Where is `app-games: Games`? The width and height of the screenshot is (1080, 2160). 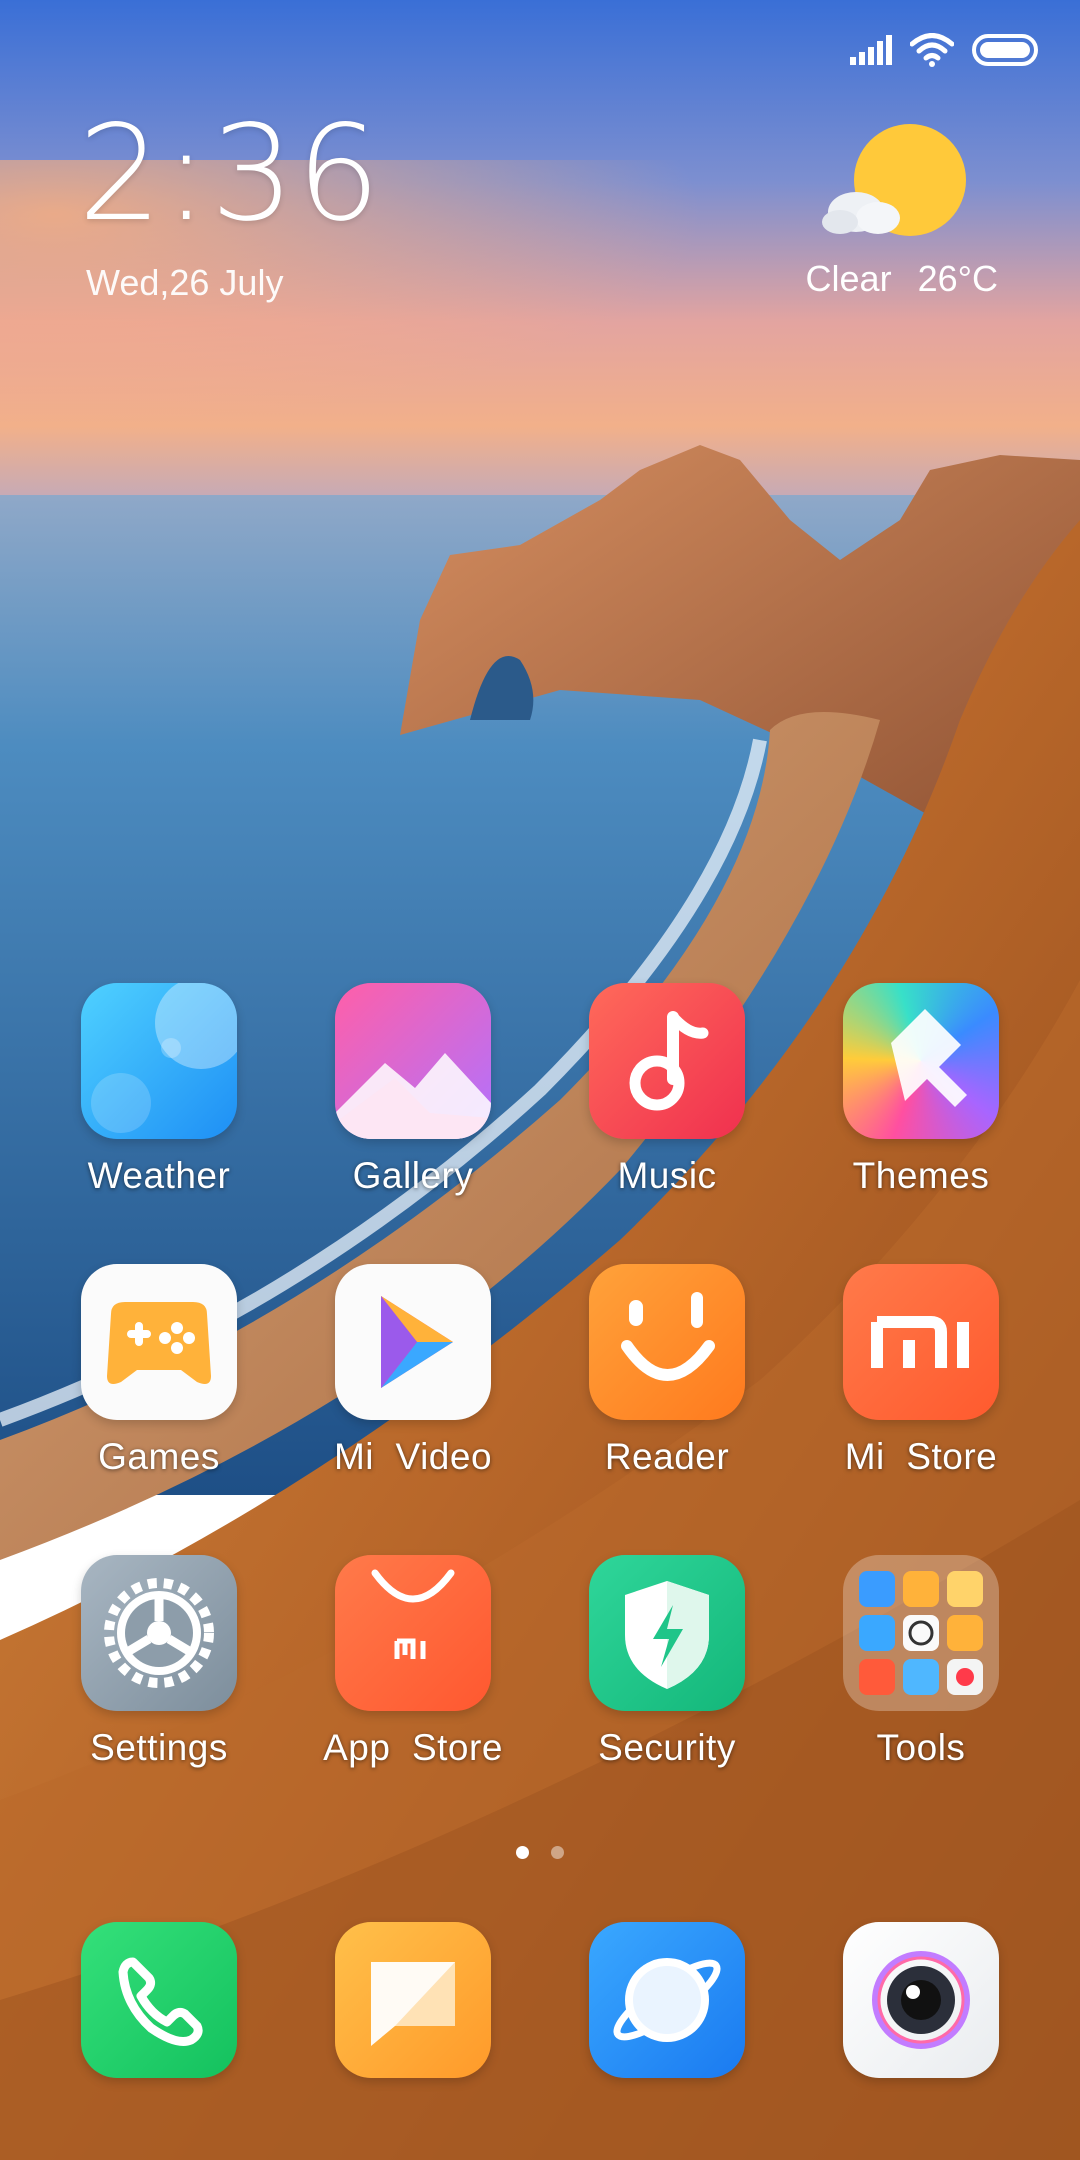 app-games: Games is located at coordinates (159, 1371).